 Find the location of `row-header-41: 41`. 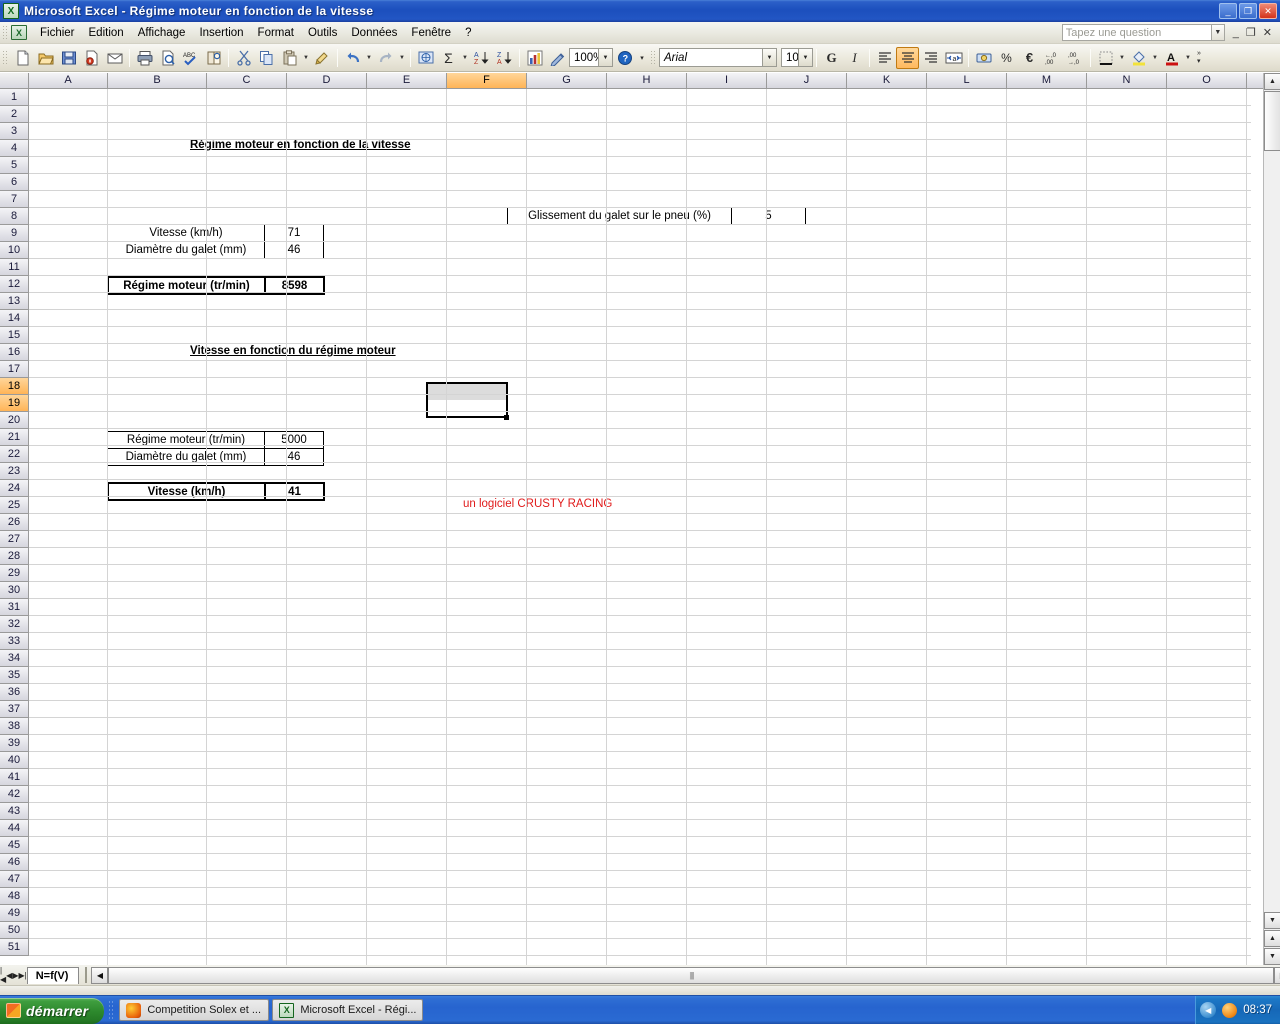

row-header-41: 41 is located at coordinates (14, 777).